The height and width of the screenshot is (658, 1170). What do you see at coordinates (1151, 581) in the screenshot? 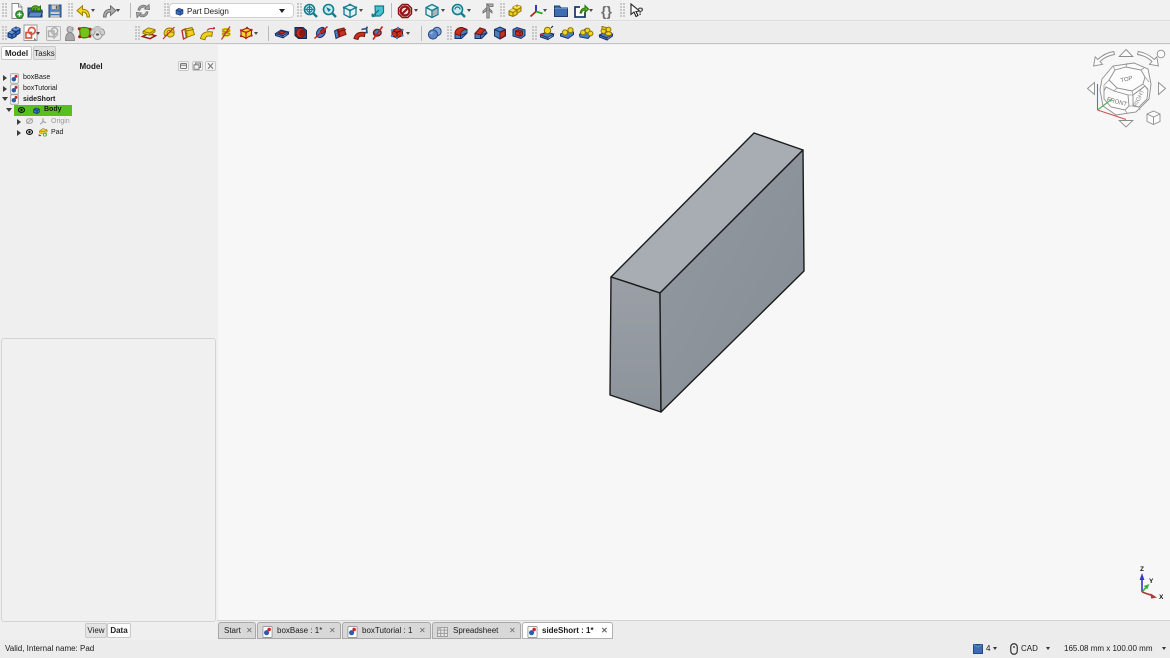
I see `svg-text: Y` at bounding box center [1151, 581].